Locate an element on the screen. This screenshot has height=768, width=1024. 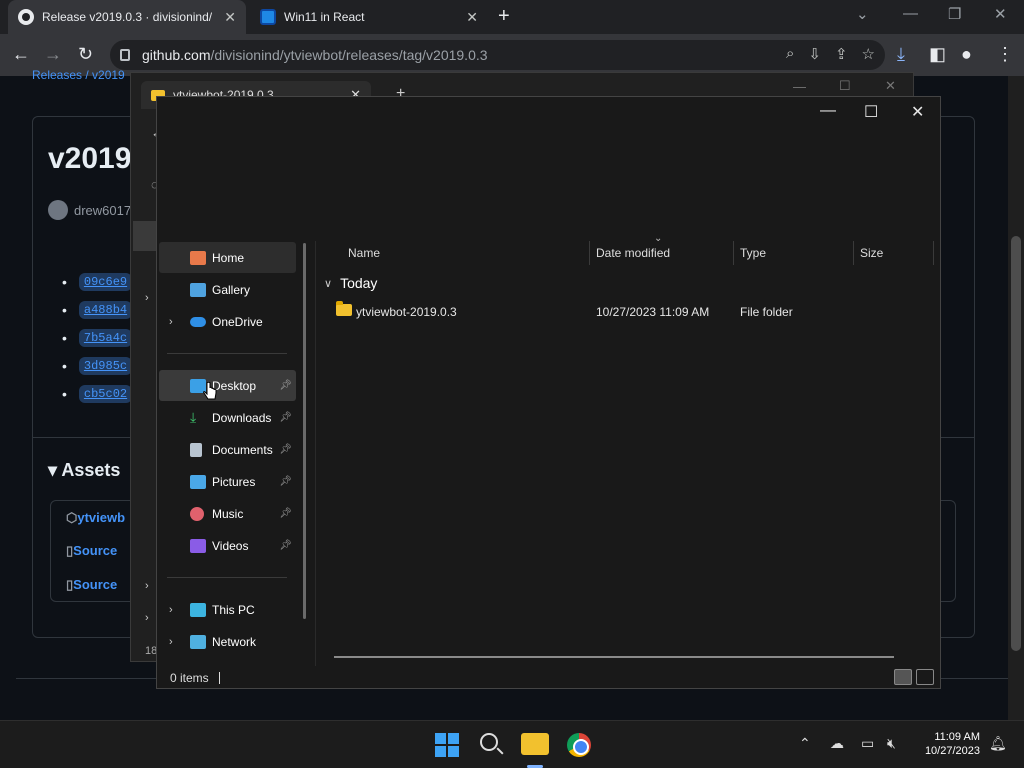
column-date-modified: Date modified is located at coordinates (662, 253).